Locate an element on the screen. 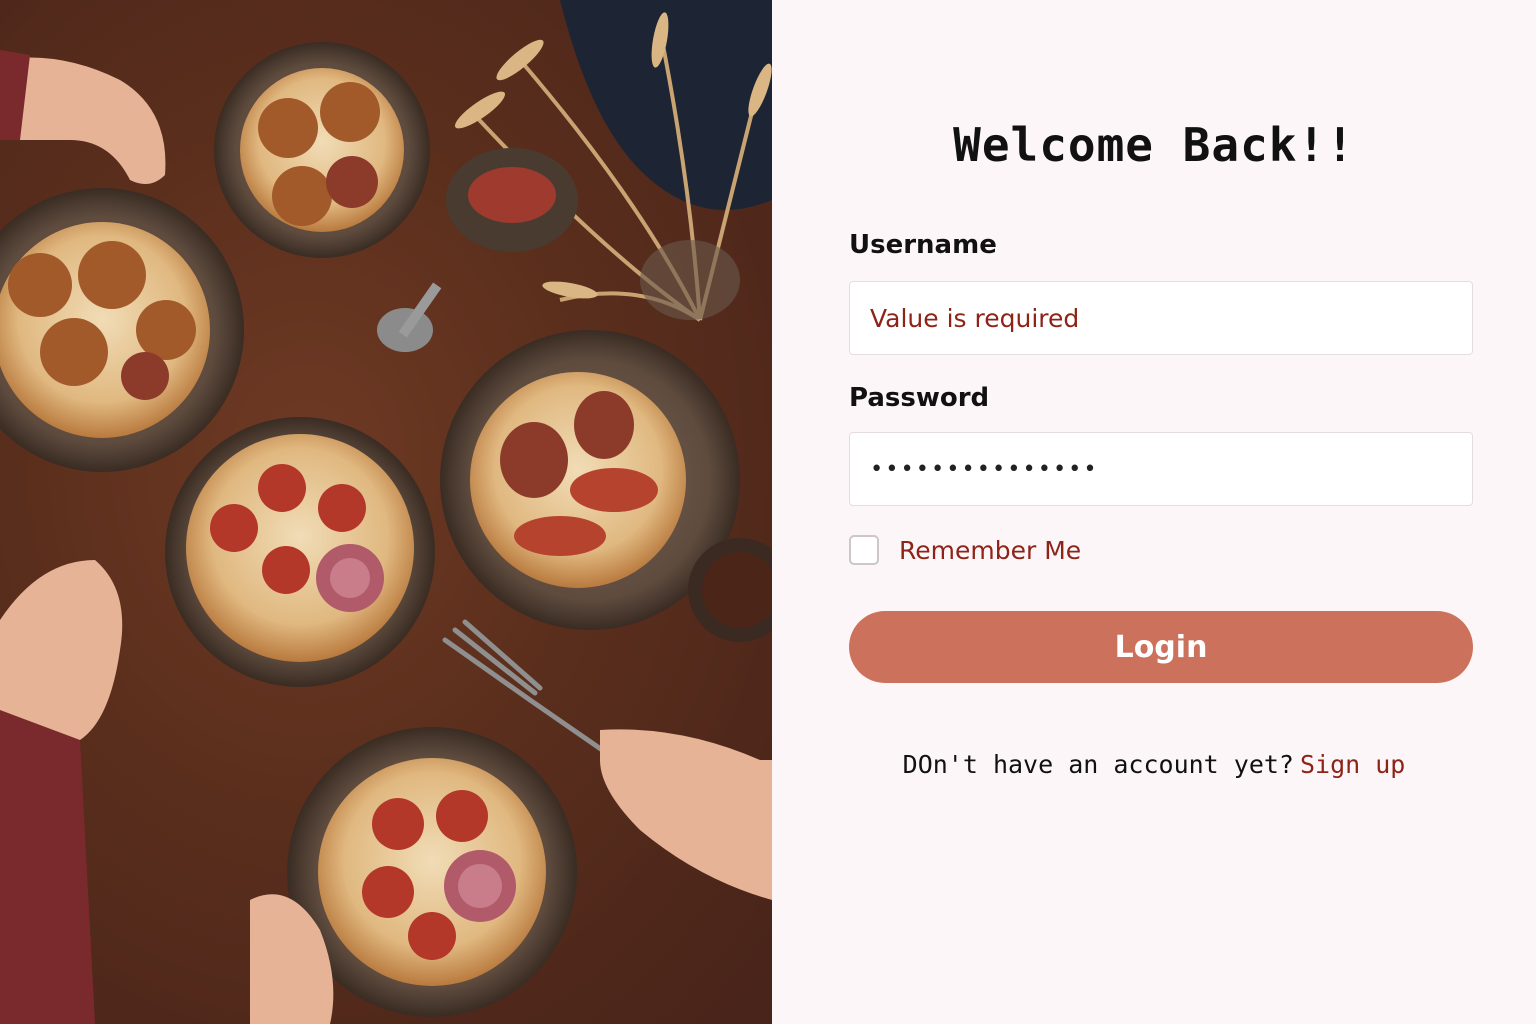 The image size is (1536, 1024). signup-link: Sign up is located at coordinates (1352, 764).